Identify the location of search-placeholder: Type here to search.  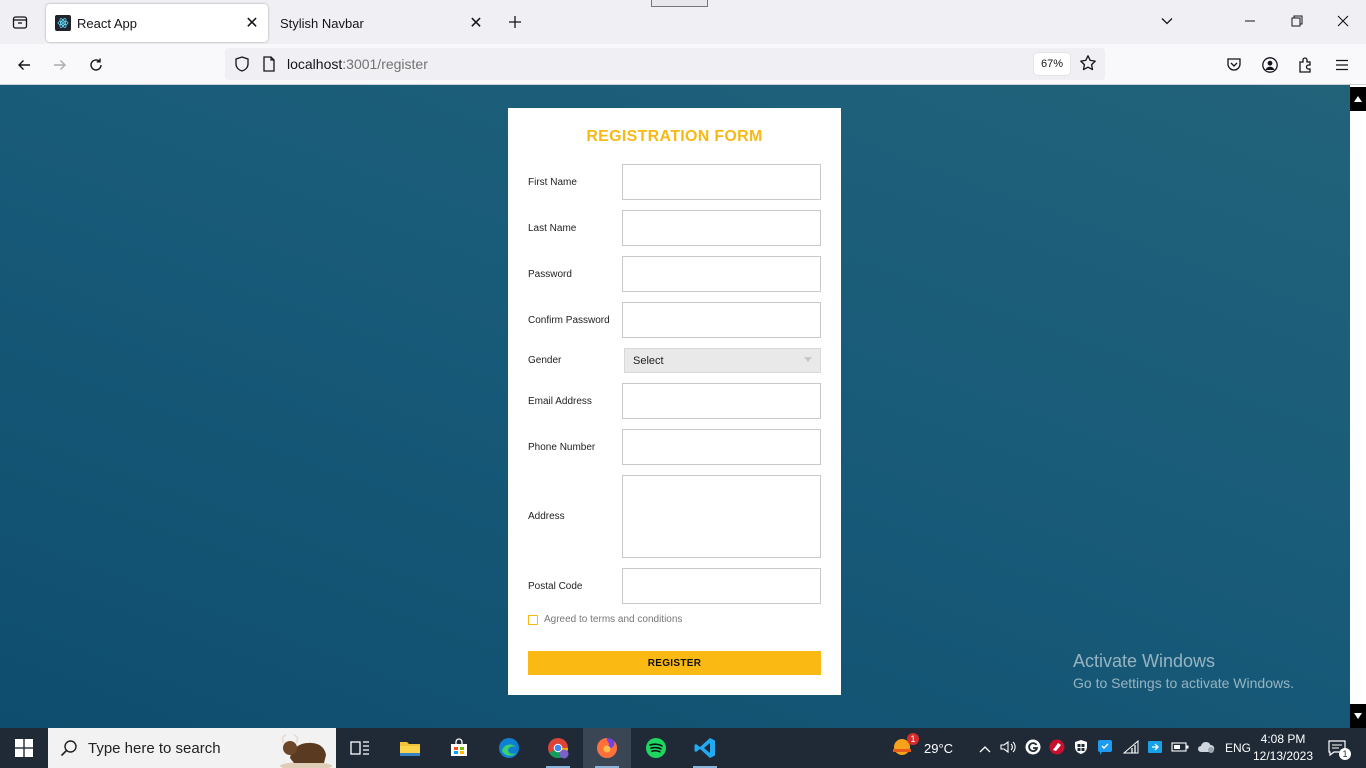
(154, 748).